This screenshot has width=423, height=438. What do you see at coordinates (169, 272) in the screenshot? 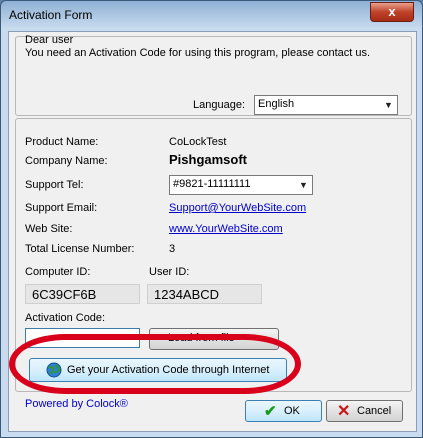
I see `user-id-label: User ID:` at bounding box center [169, 272].